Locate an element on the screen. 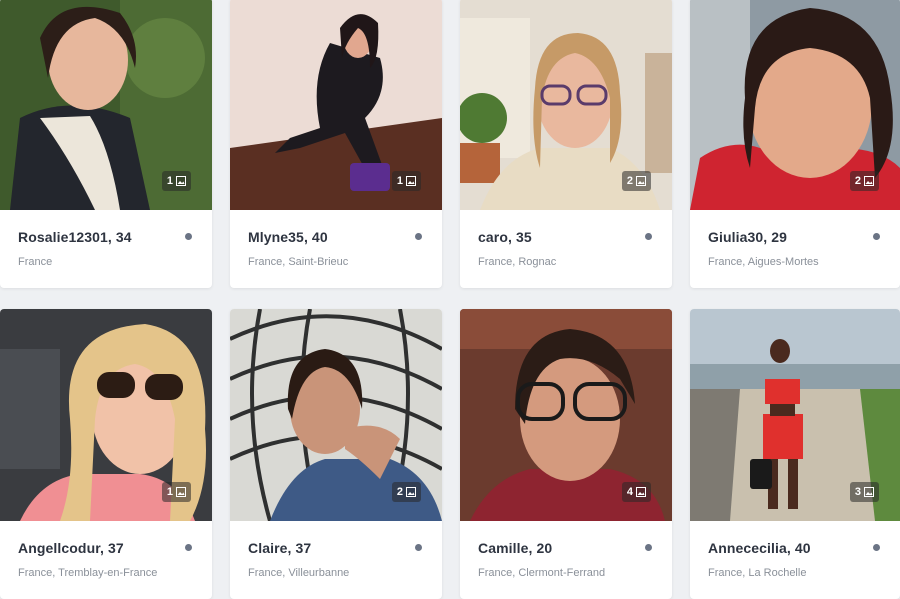 The height and width of the screenshot is (599, 900). profile-name: Giulia30, 29 is located at coordinates (795, 237).